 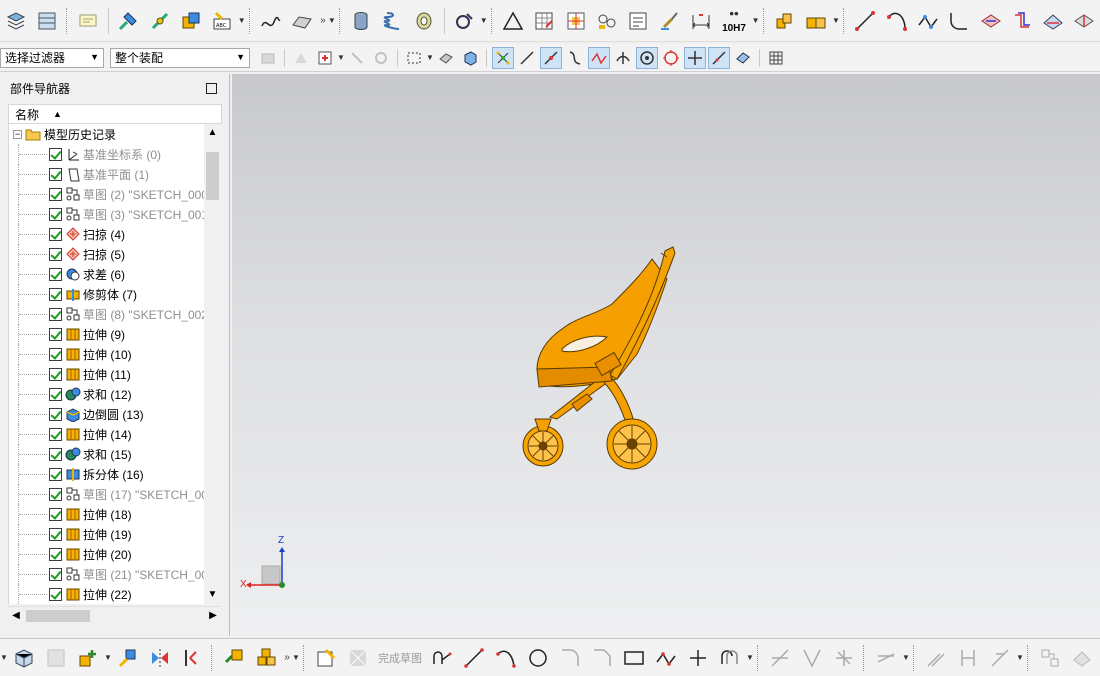 What do you see at coordinates (606, 21) in the screenshot?
I see `weld-icon` at bounding box center [606, 21].